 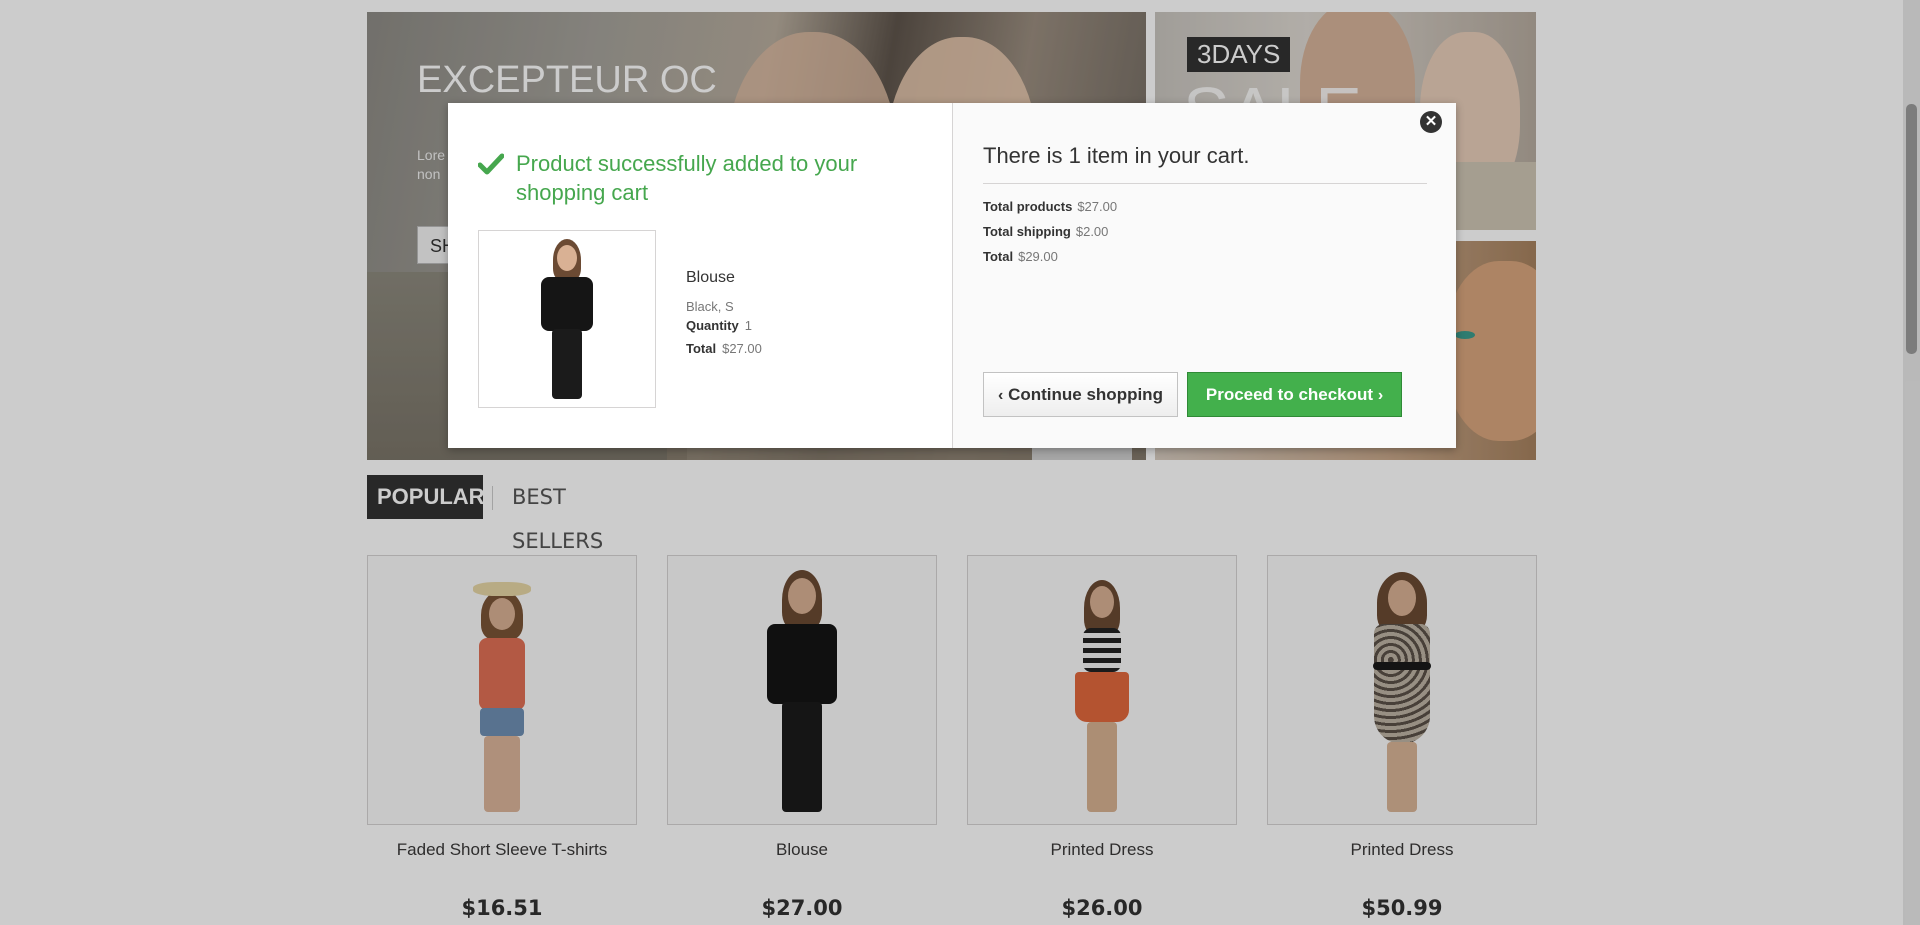 What do you see at coordinates (806, 325) in the screenshot?
I see `modal-product-quantity: Quantity 1` at bounding box center [806, 325].